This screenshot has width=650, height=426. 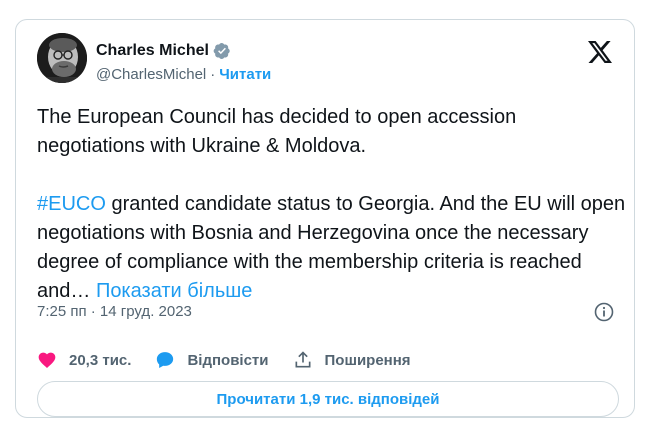 What do you see at coordinates (71, 204) in the screenshot?
I see `hashtag-link: #EUCO` at bounding box center [71, 204].